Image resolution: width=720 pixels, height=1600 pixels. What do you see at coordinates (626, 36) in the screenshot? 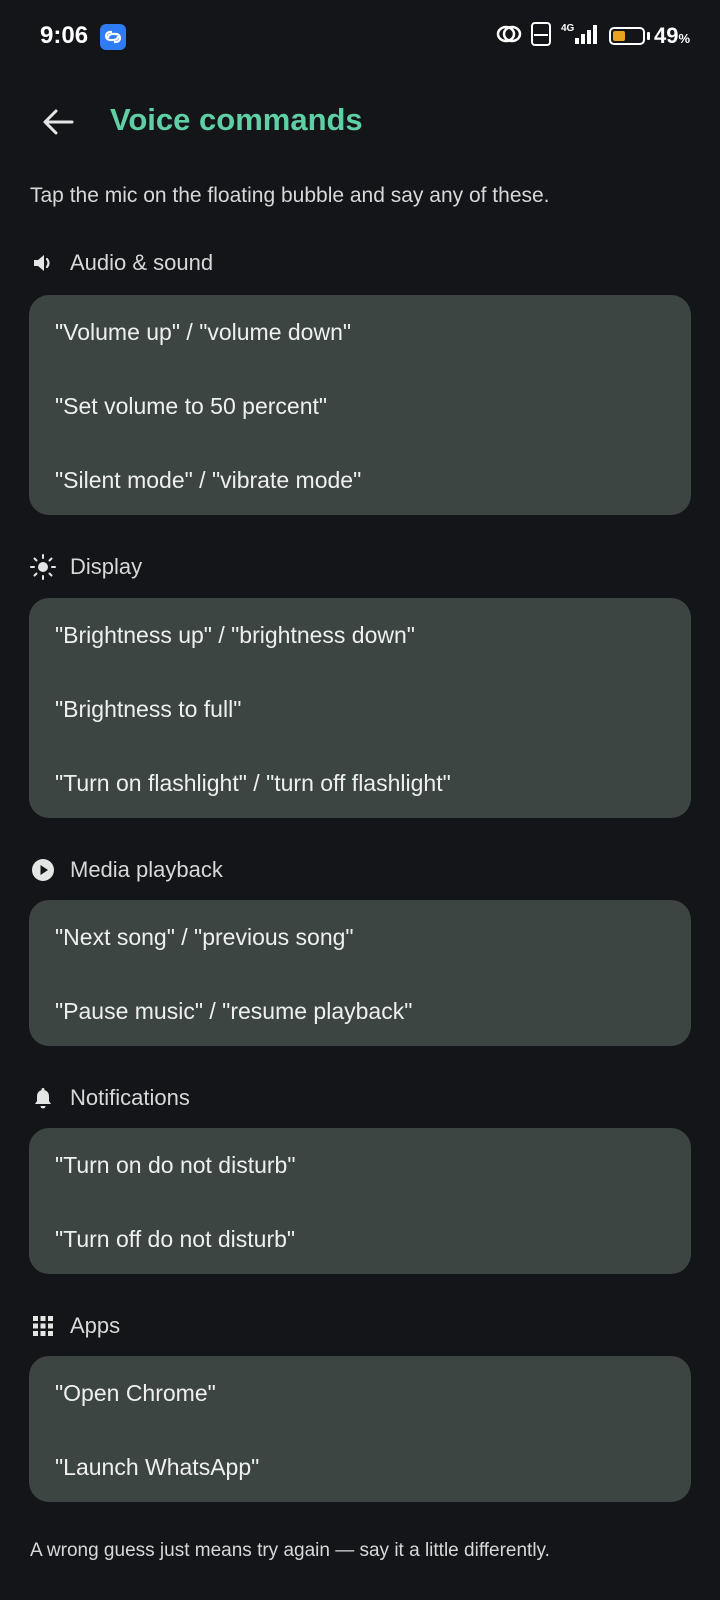
I see `battery-icon` at bounding box center [626, 36].